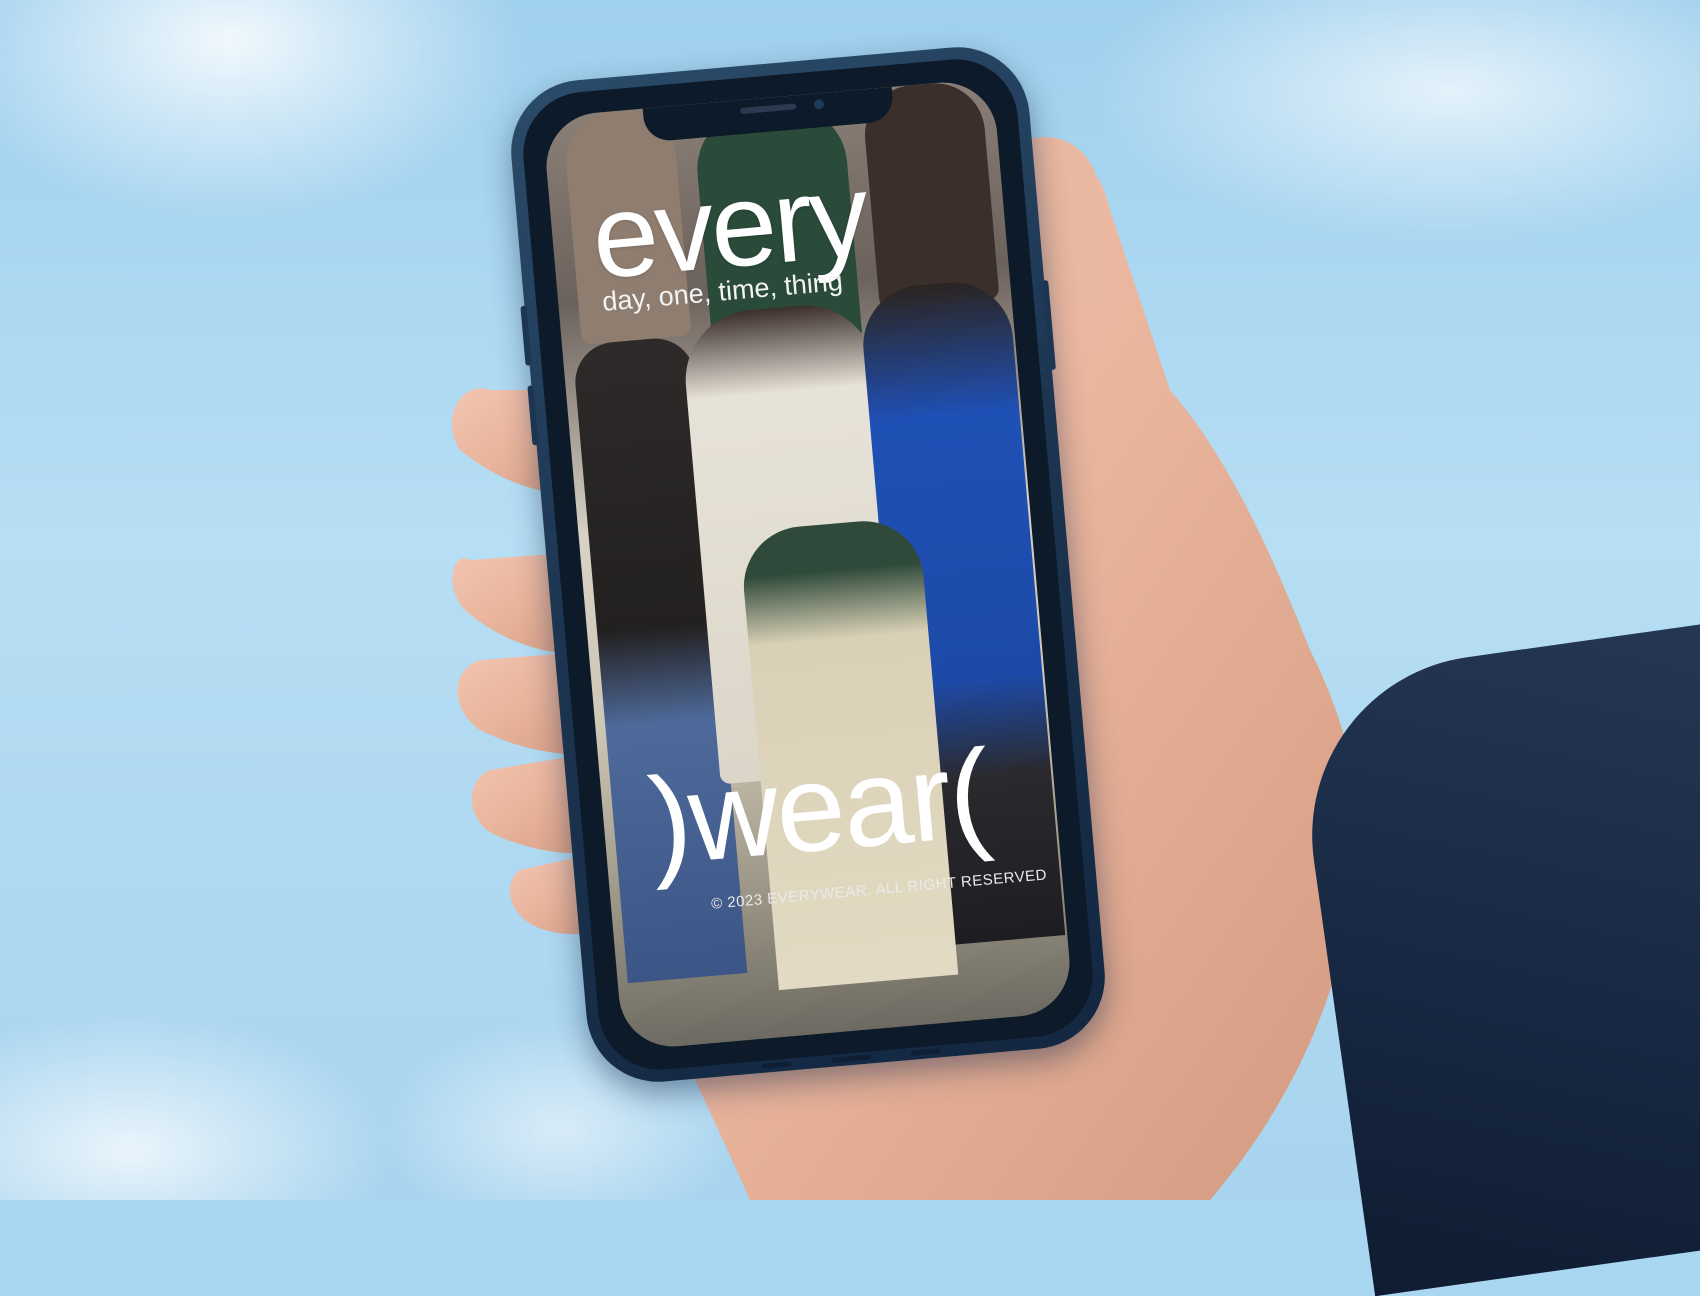 The height and width of the screenshot is (1296, 1700). What do you see at coordinates (768, 109) in the screenshot?
I see `speaker-grille` at bounding box center [768, 109].